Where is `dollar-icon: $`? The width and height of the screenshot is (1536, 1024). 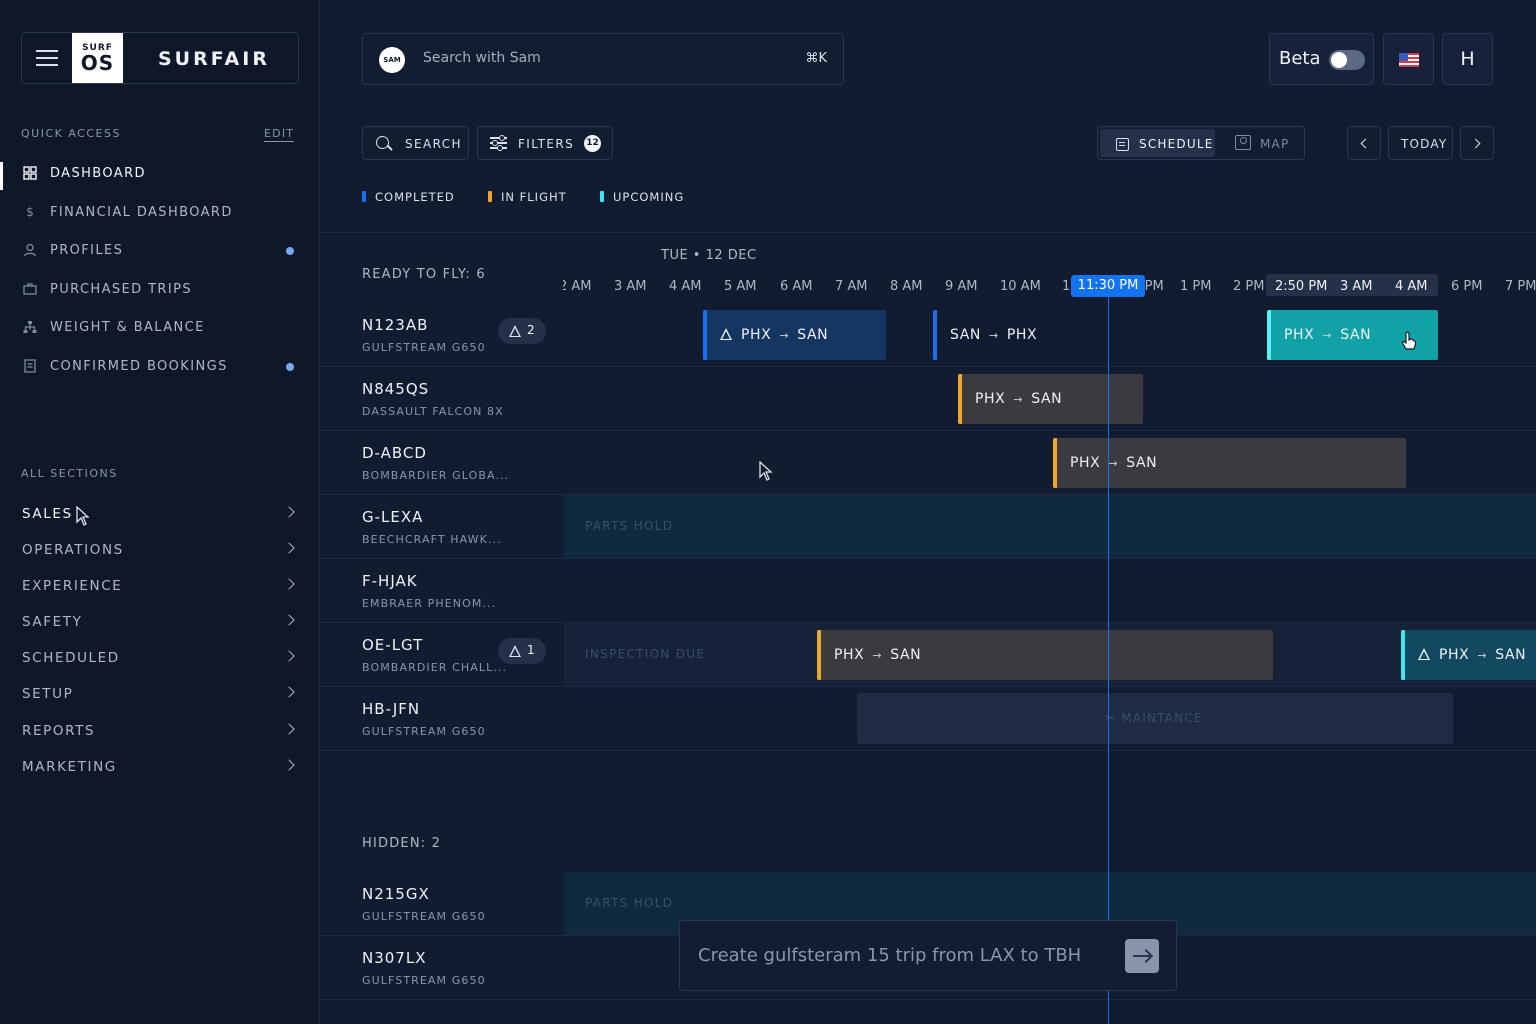
dollar-icon: $ is located at coordinates (30, 212).